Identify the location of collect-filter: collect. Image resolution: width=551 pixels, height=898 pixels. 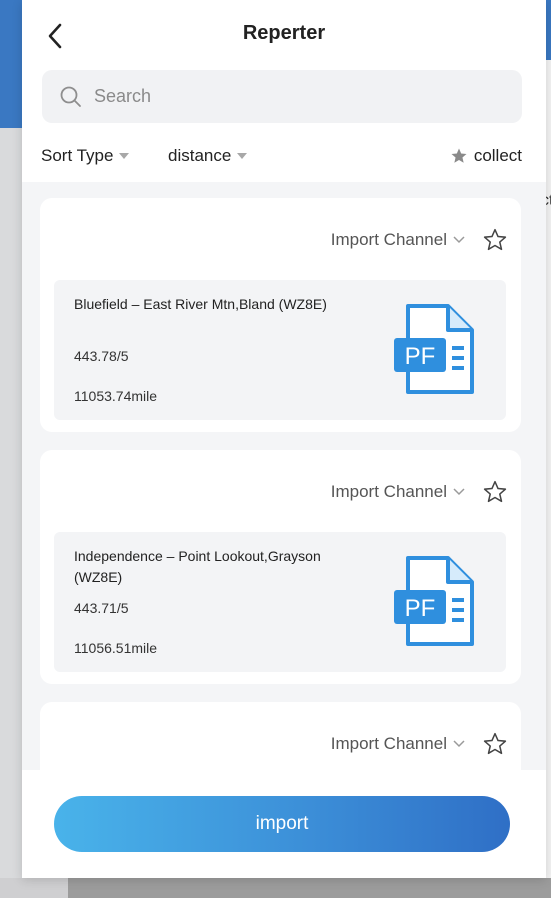
(486, 156).